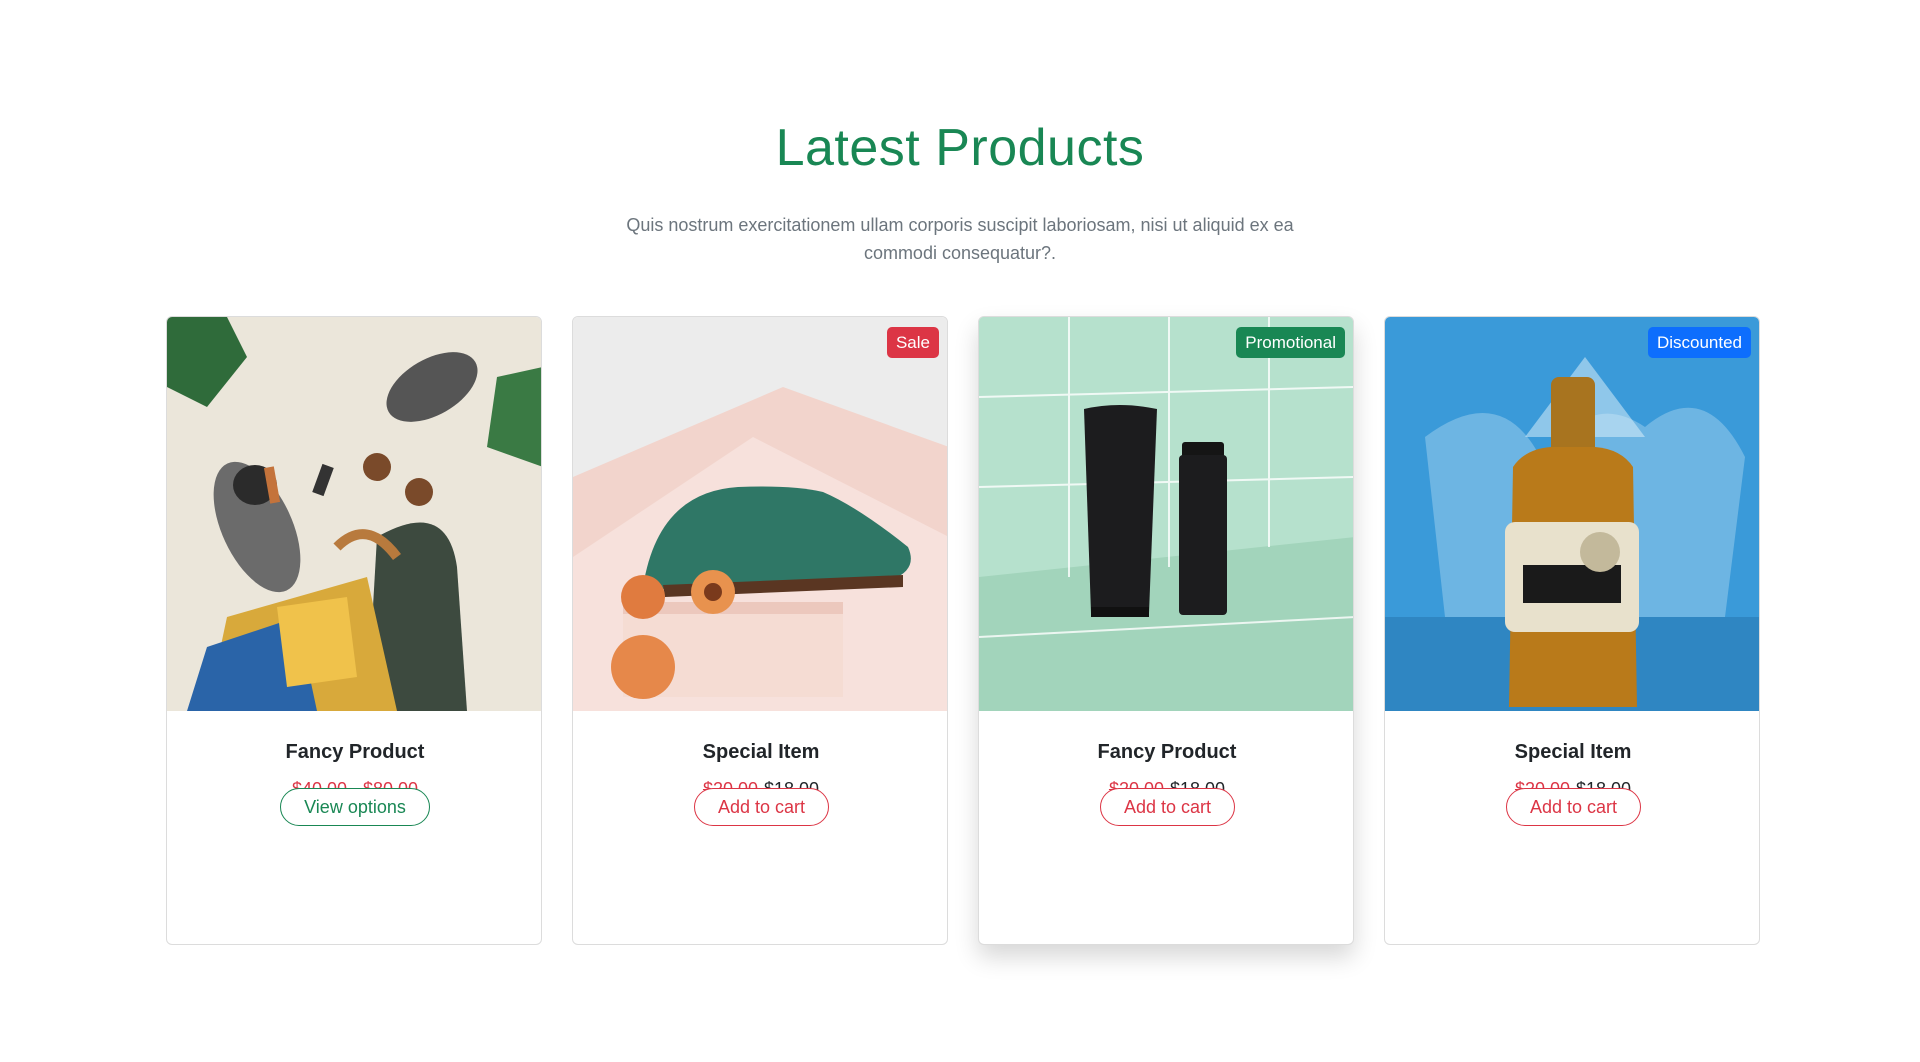  I want to click on flatlay-shoes-accessories-image, so click(354, 514).